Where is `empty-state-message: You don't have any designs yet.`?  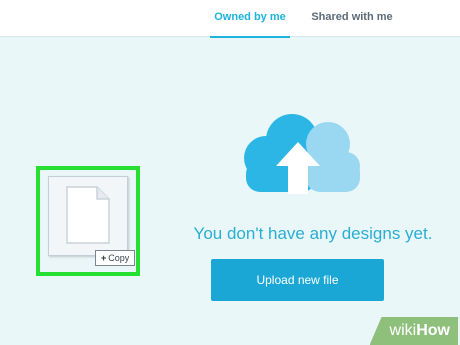 empty-state-message: You don't have any designs yet. is located at coordinates (313, 233).